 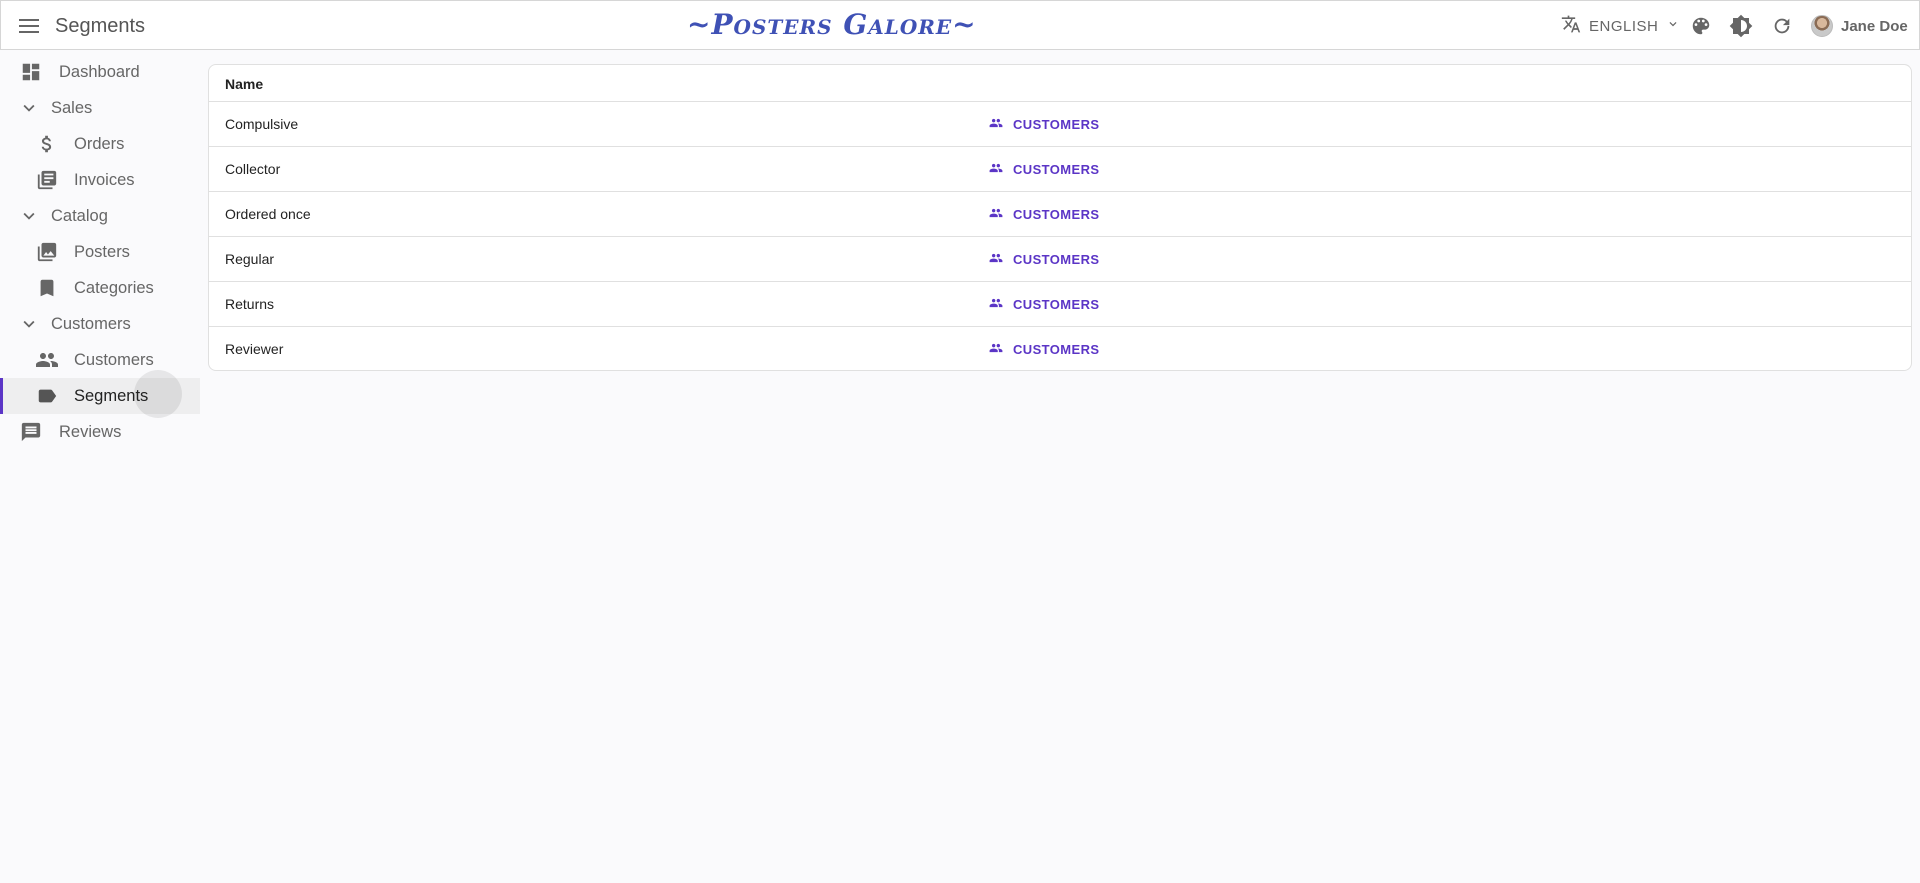 I want to click on page-title: Segments, so click(x=100, y=26).